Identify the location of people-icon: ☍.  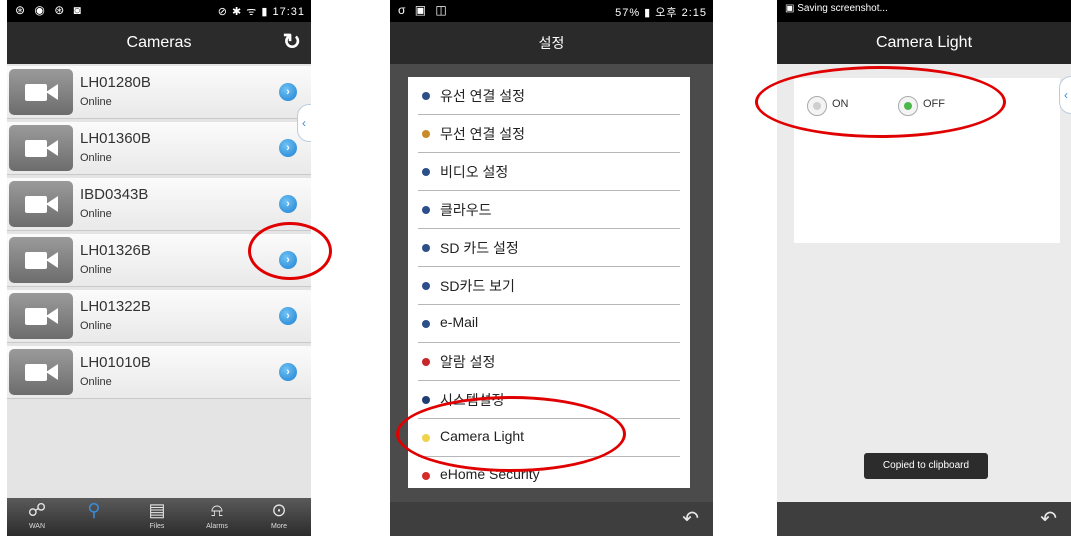
(37, 510).